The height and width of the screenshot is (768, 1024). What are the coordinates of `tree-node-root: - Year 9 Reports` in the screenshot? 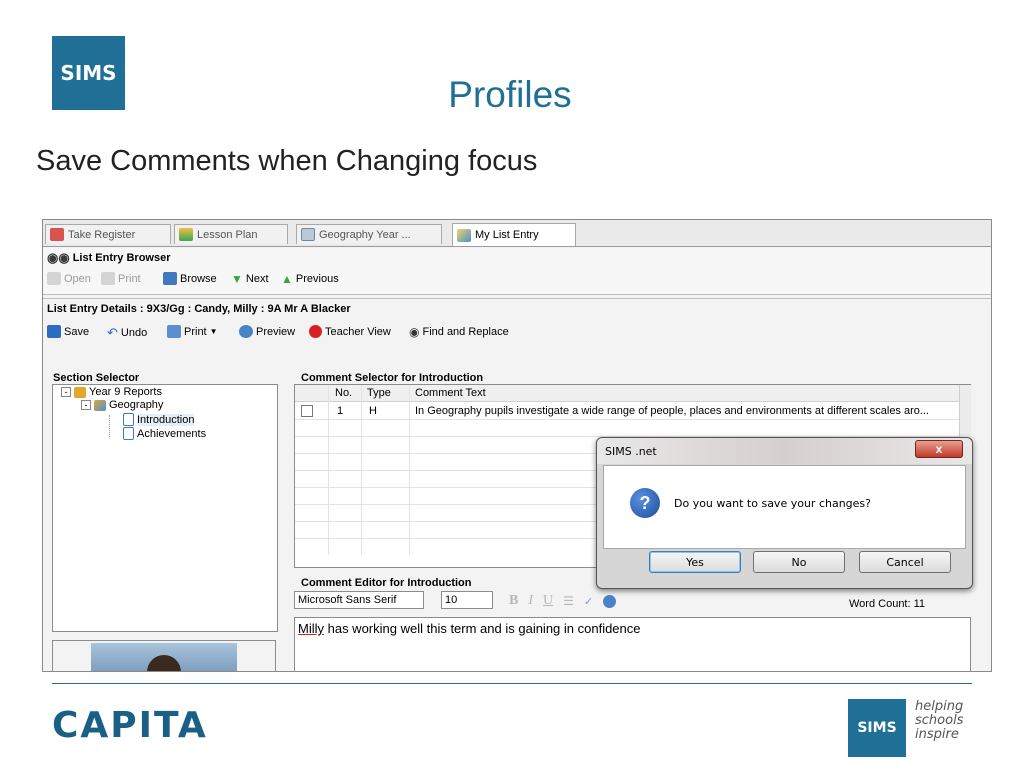 It's located at (111, 392).